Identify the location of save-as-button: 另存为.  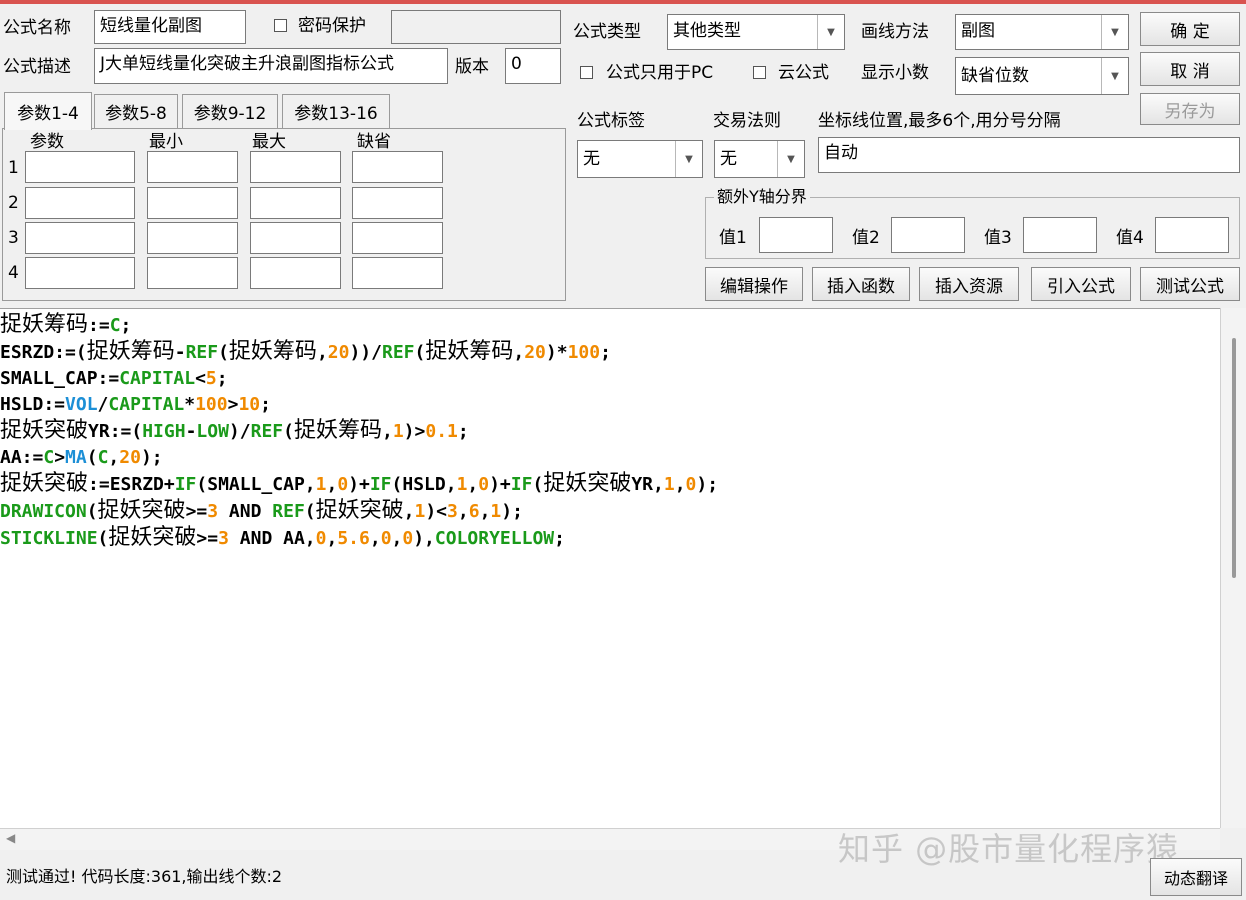
(1190, 109).